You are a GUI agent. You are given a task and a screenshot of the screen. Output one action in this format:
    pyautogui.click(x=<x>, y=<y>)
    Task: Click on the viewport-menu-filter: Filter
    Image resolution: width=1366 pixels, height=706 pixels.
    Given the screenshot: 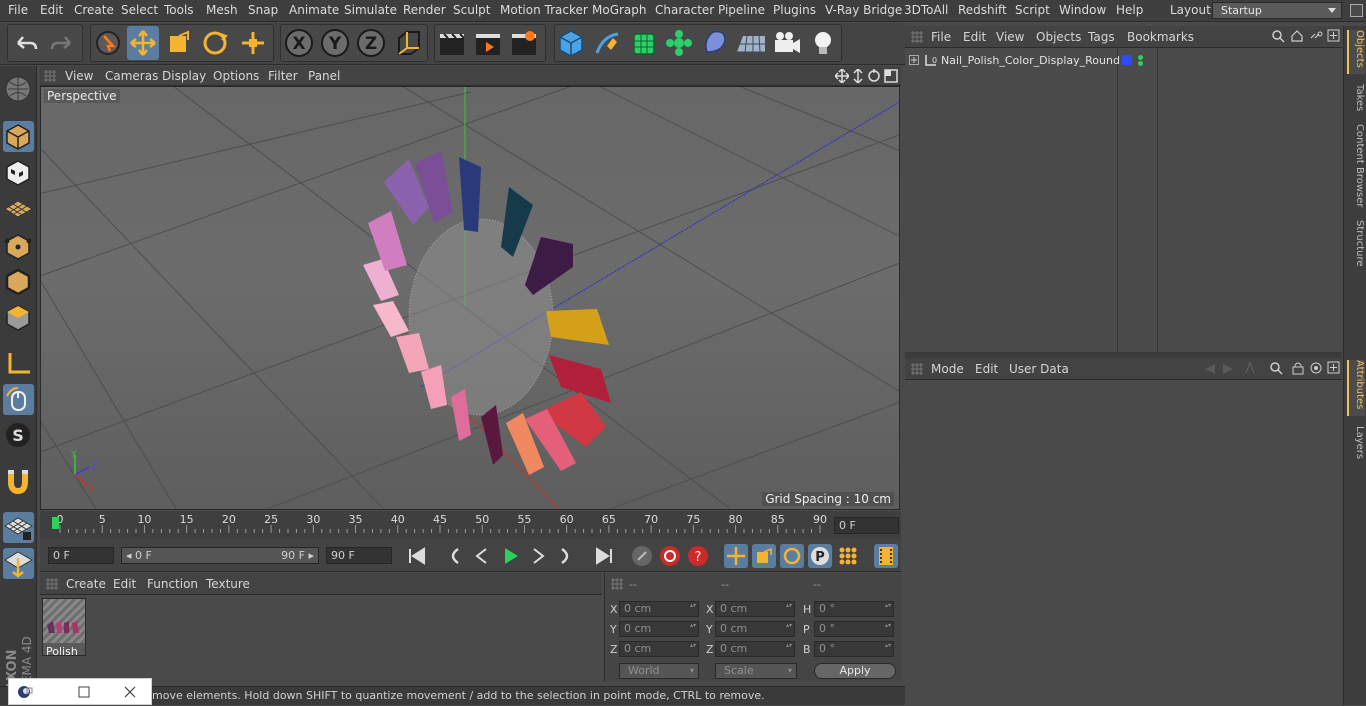 What is the action you would take?
    pyautogui.click(x=283, y=76)
    